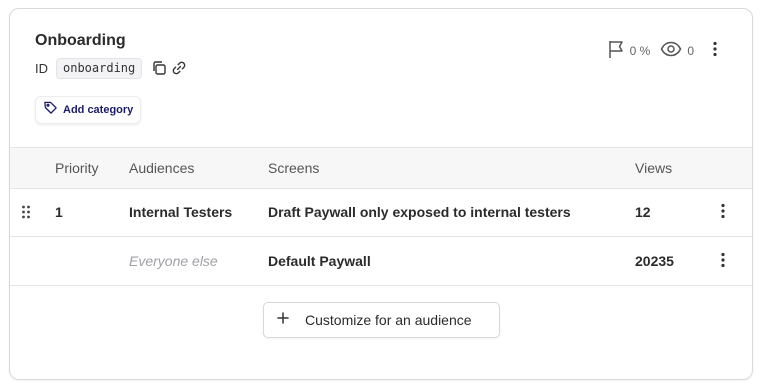 The height and width of the screenshot is (389, 763). Describe the element at coordinates (283, 320) in the screenshot. I see `plus-icon` at that location.